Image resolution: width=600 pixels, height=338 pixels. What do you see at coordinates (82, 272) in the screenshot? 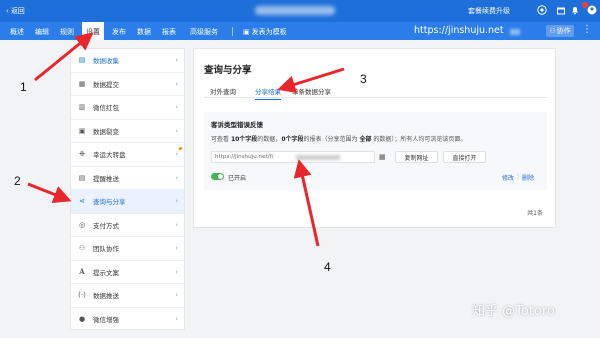
I see `text-icon: A` at bounding box center [82, 272].